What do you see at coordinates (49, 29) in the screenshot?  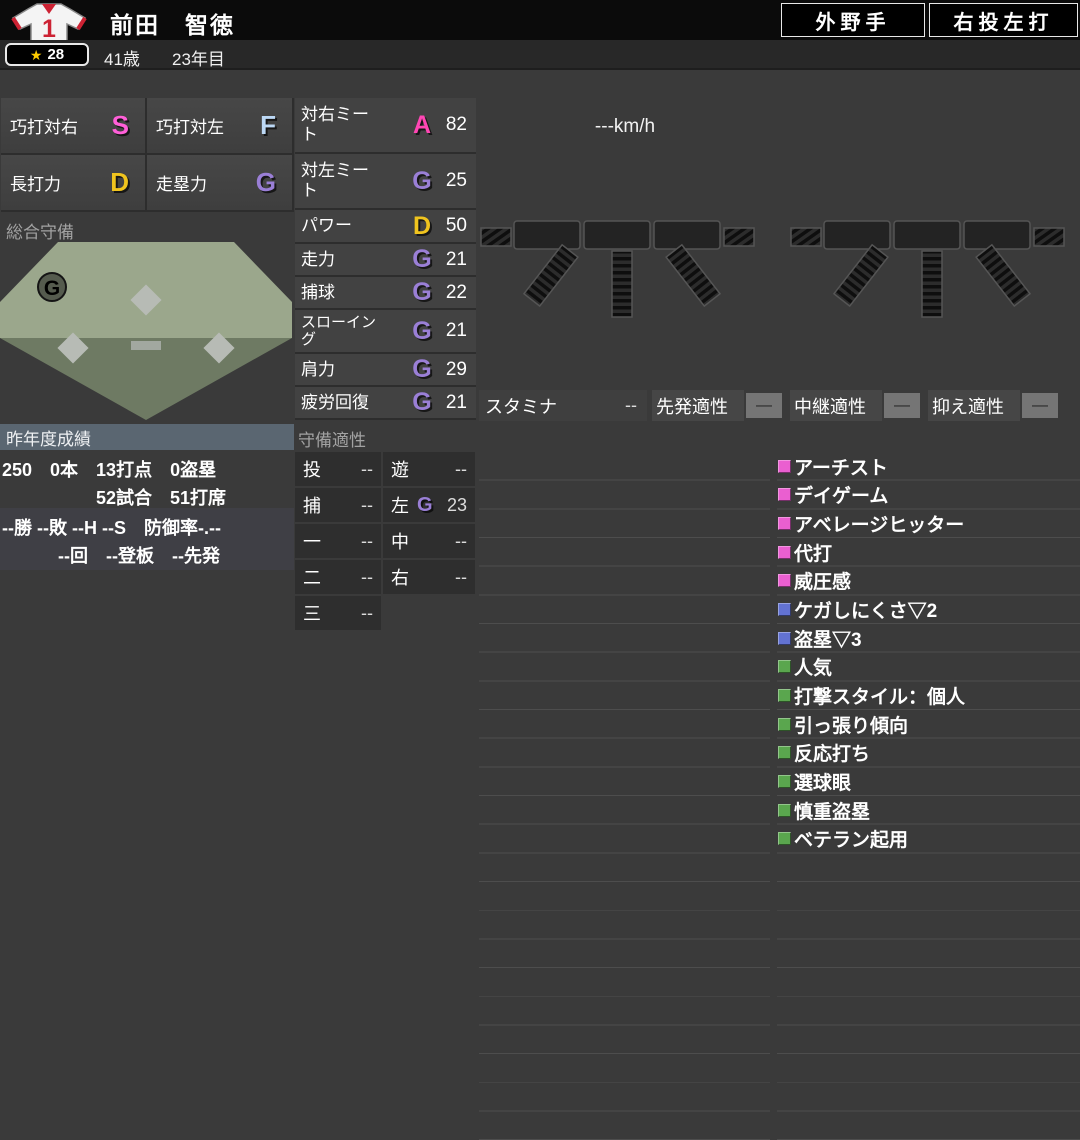 I see `jersey-number: 1` at bounding box center [49, 29].